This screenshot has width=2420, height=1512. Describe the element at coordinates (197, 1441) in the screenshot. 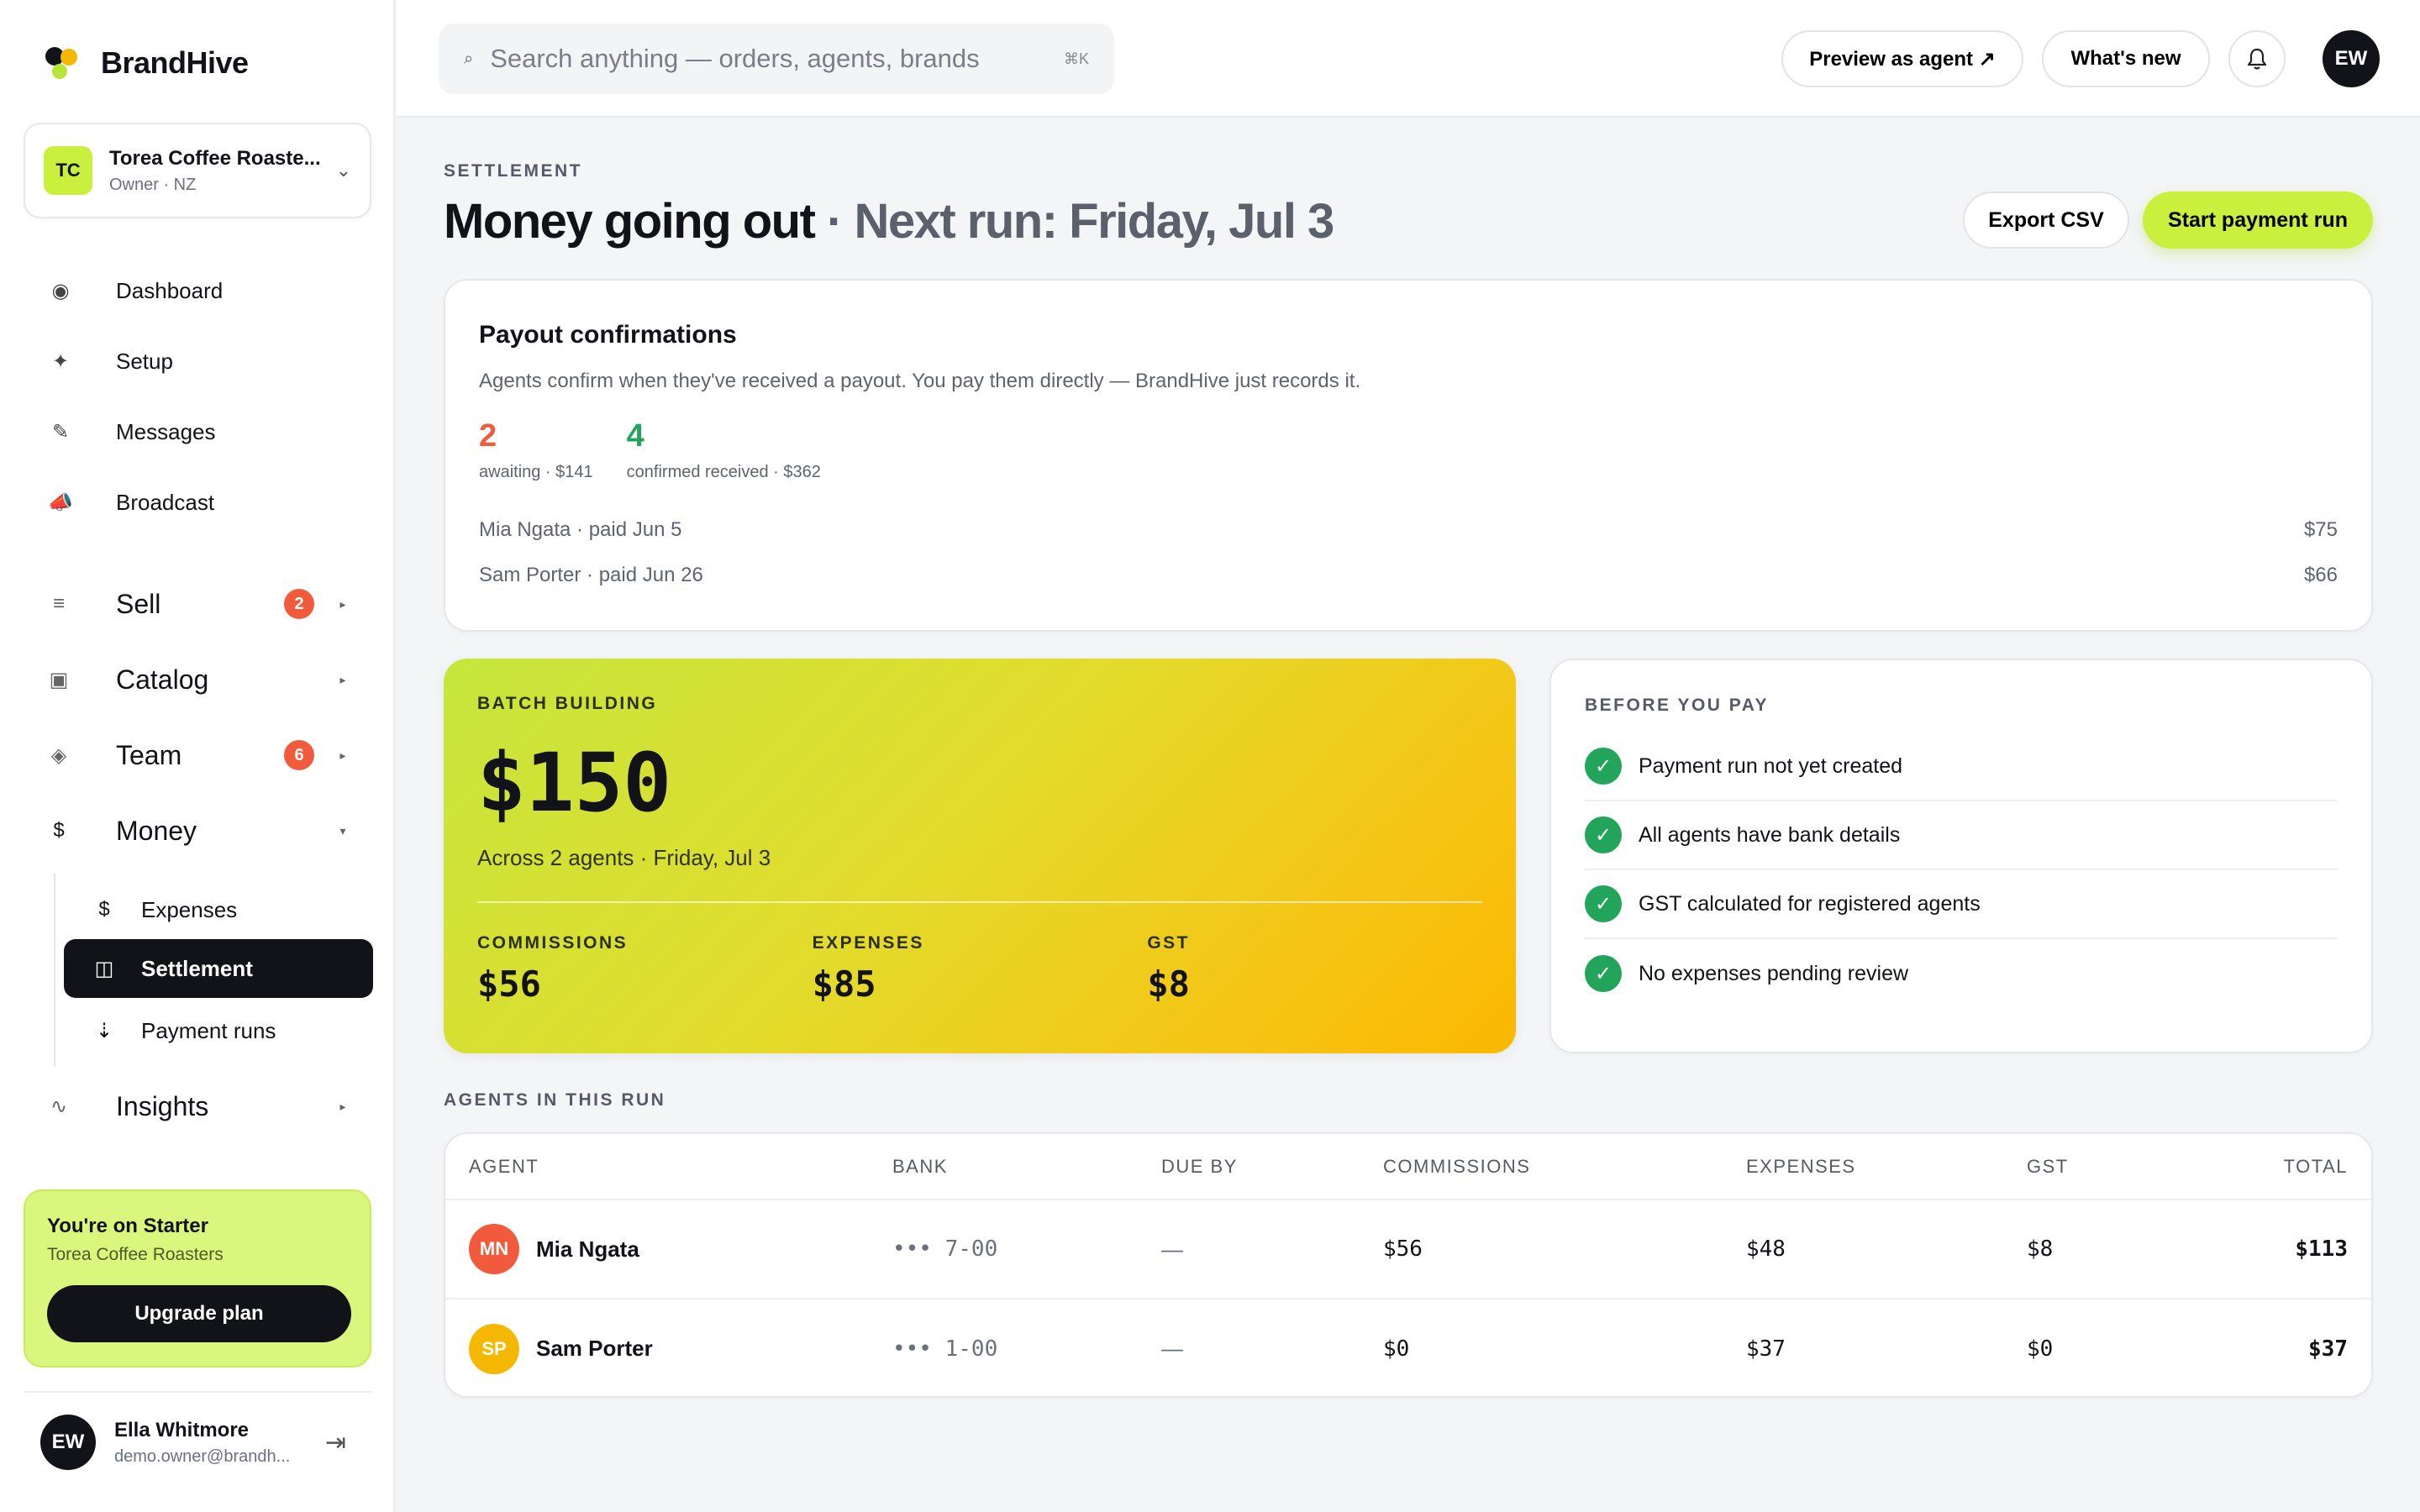

I see `user-profile: EW Ella Whitmore demo.owner@brandh... ⇥` at that location.